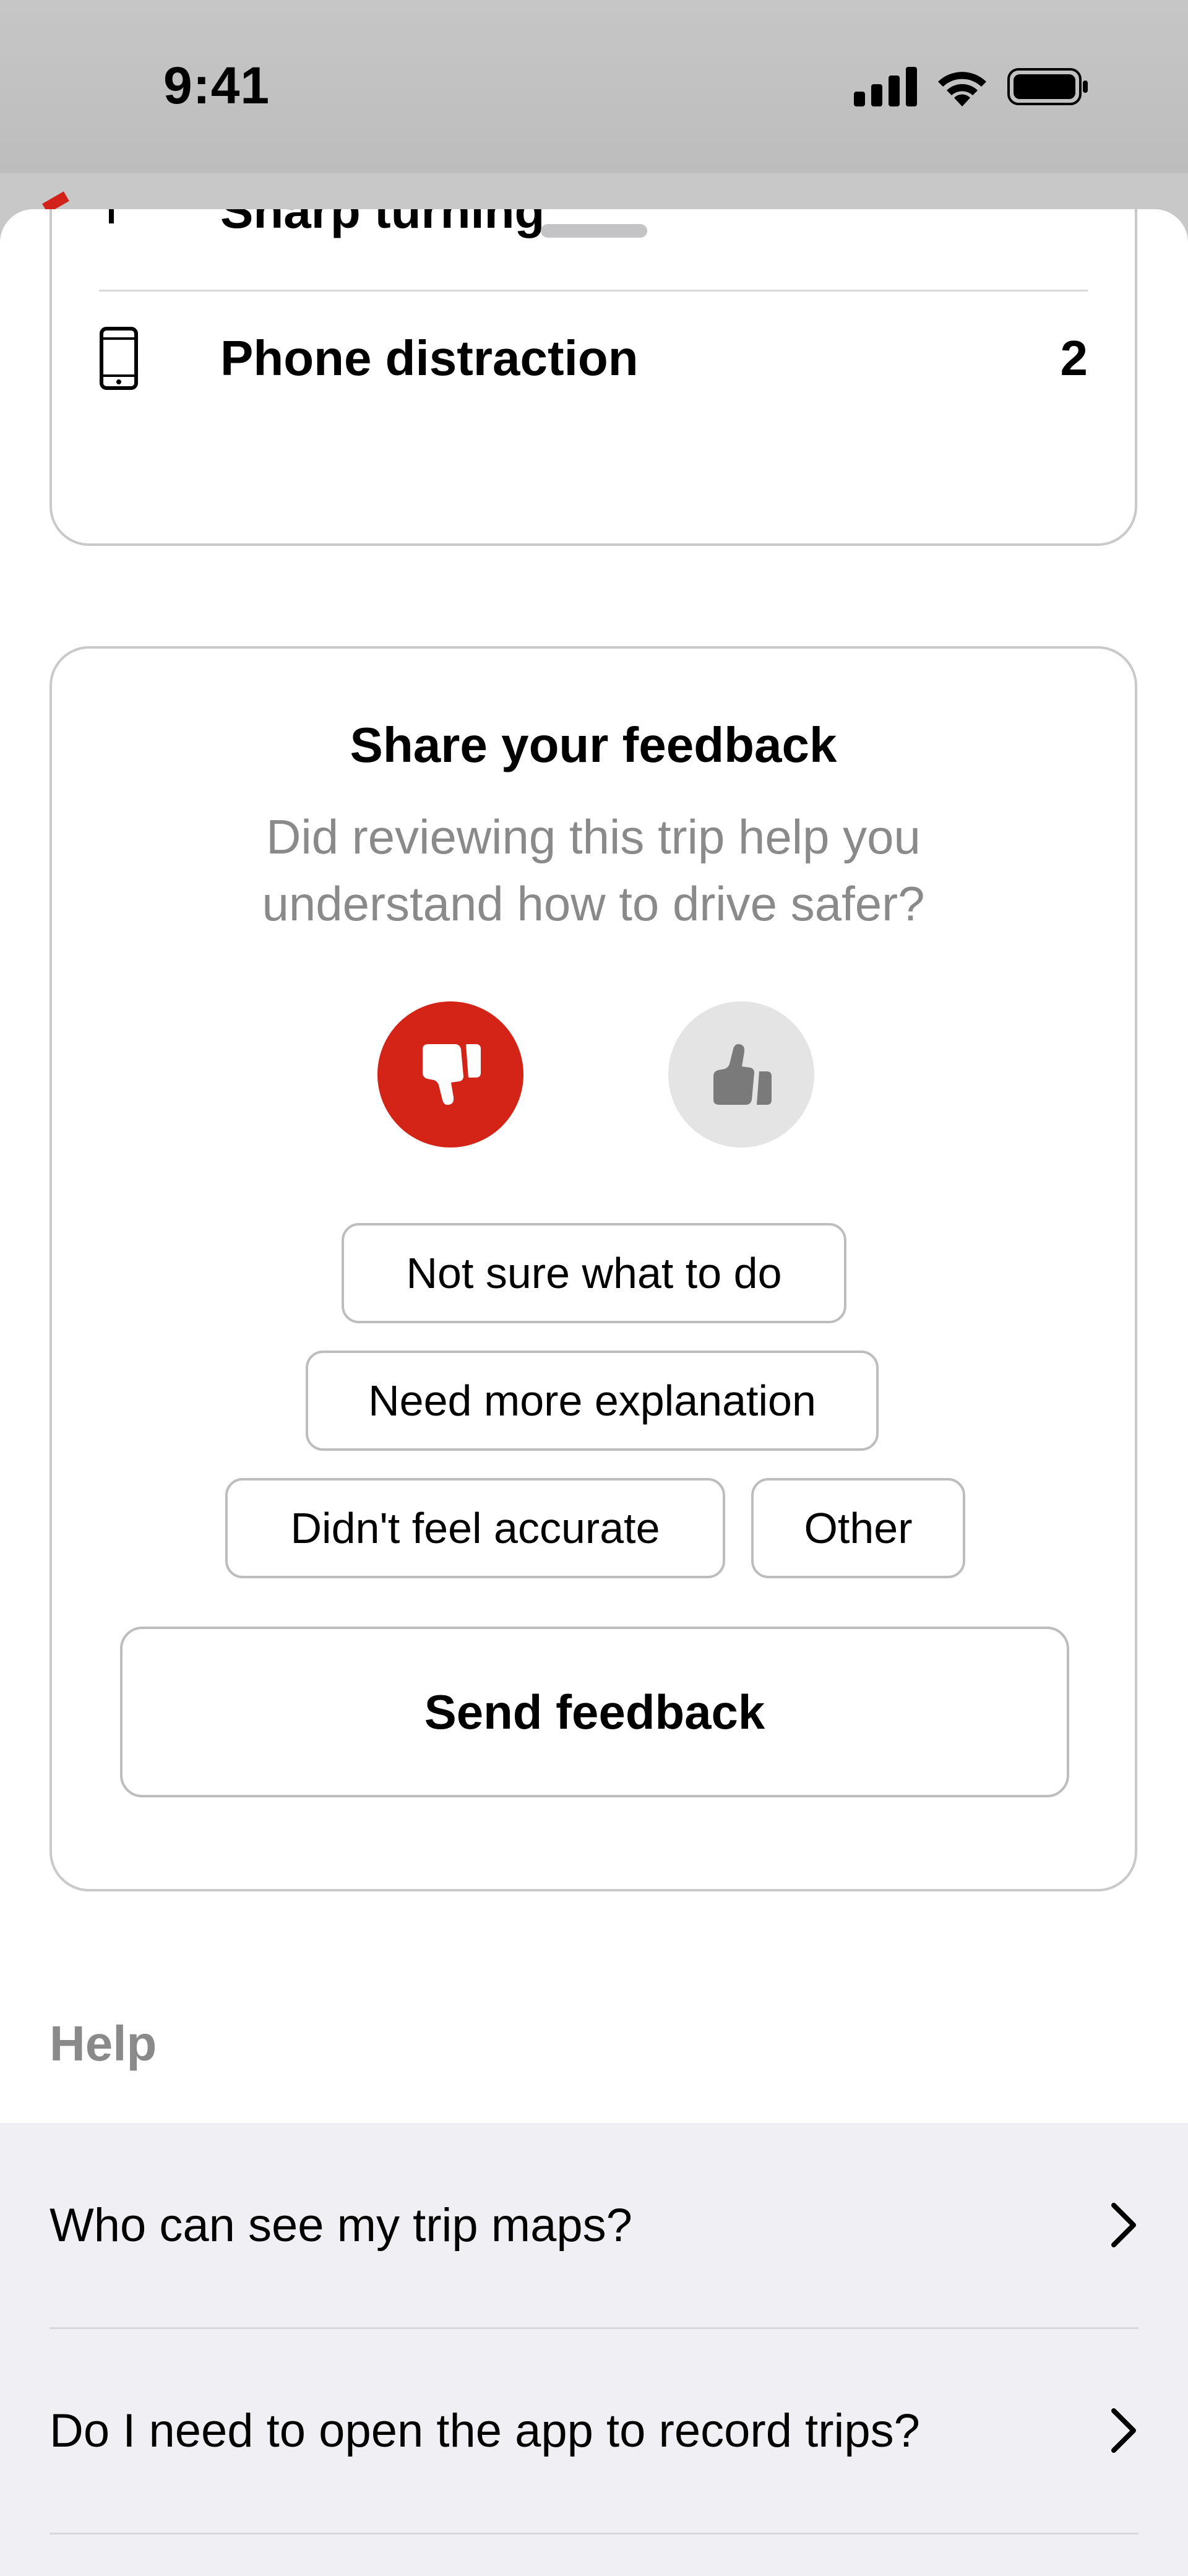 Image resolution: width=1188 pixels, height=2576 pixels. I want to click on trip-events-card: Sharp turning Phone distraction 2, so click(593, 377).